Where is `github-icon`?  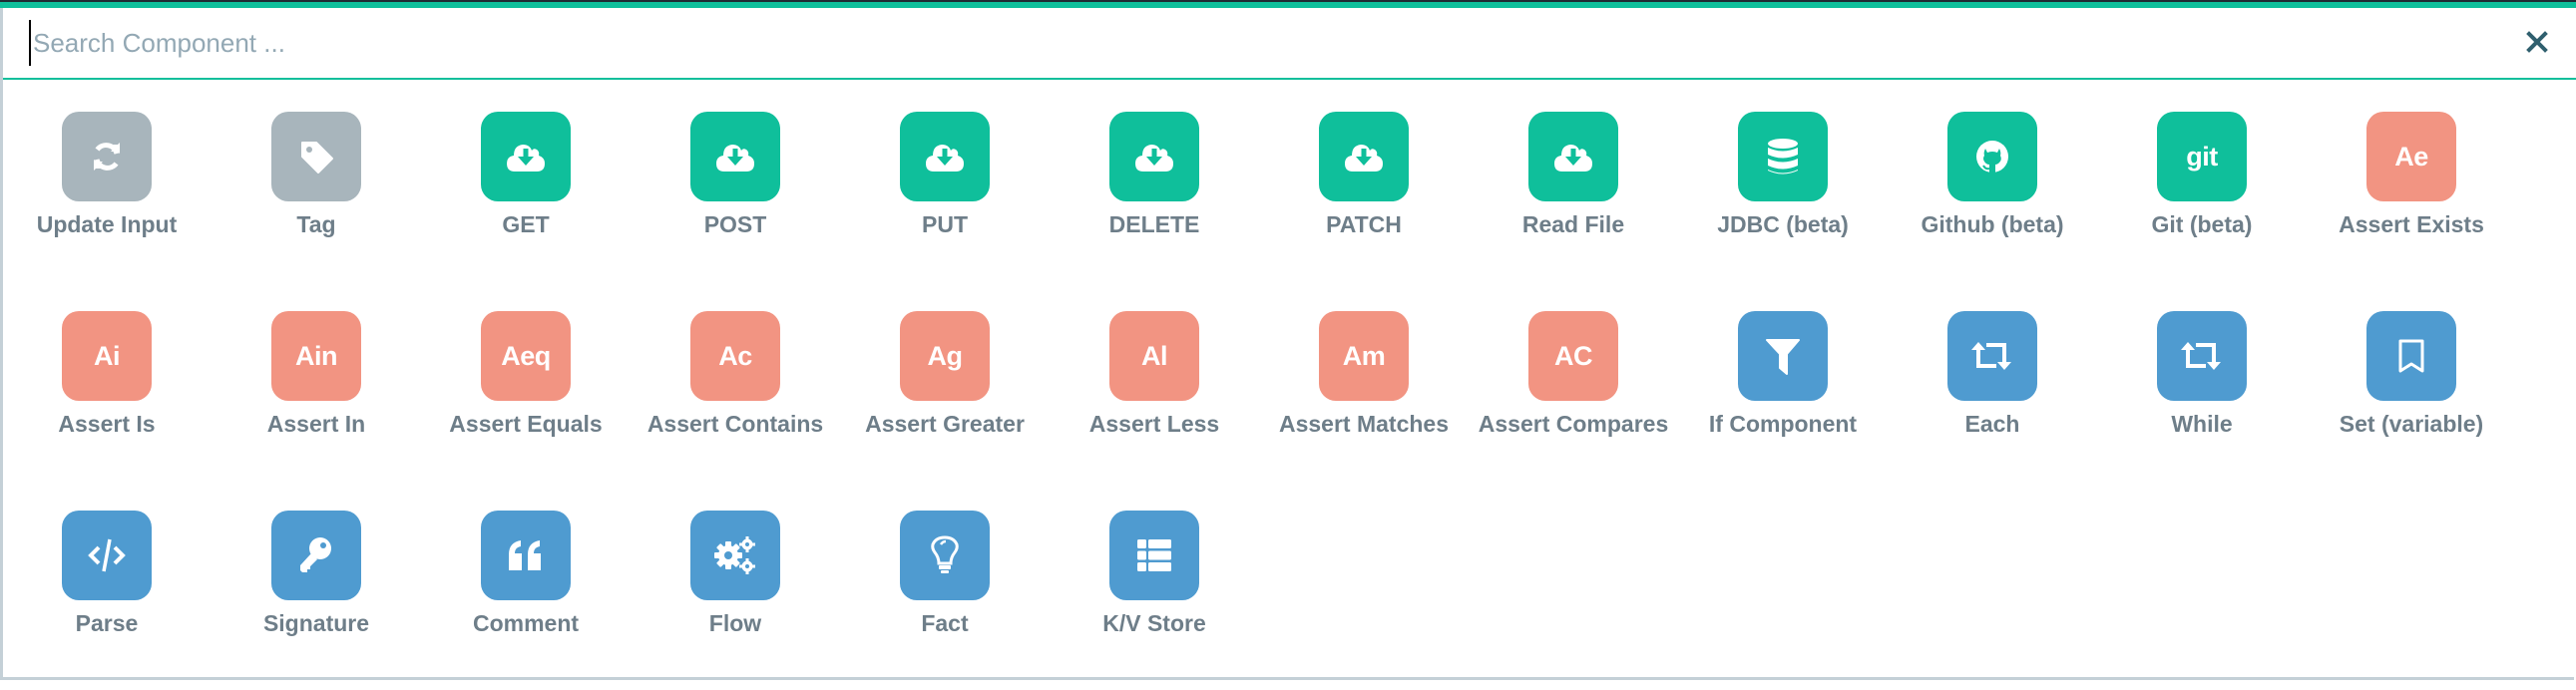
github-icon is located at coordinates (1992, 156).